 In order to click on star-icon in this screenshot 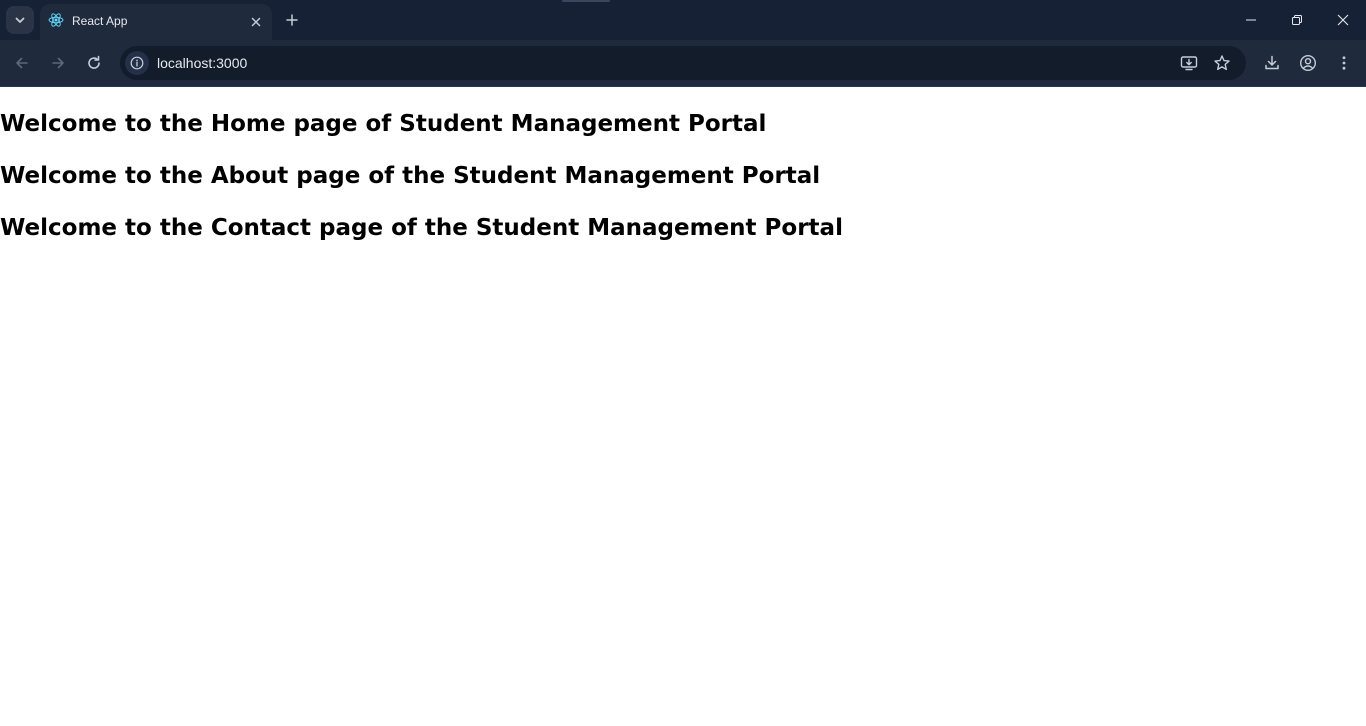, I will do `click(1222, 63)`.